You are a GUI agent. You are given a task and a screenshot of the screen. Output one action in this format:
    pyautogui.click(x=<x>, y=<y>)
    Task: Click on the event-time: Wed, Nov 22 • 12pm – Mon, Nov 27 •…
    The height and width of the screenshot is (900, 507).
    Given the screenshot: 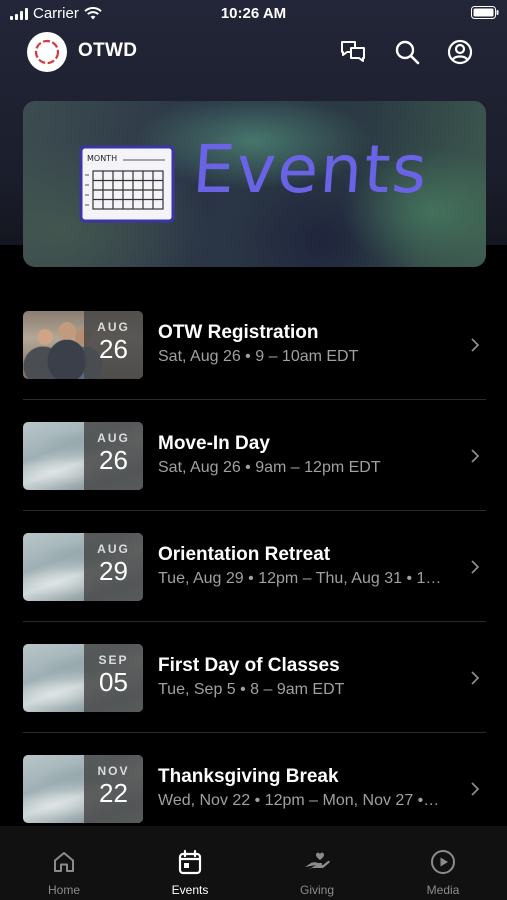 What is the action you would take?
    pyautogui.click(x=299, y=800)
    